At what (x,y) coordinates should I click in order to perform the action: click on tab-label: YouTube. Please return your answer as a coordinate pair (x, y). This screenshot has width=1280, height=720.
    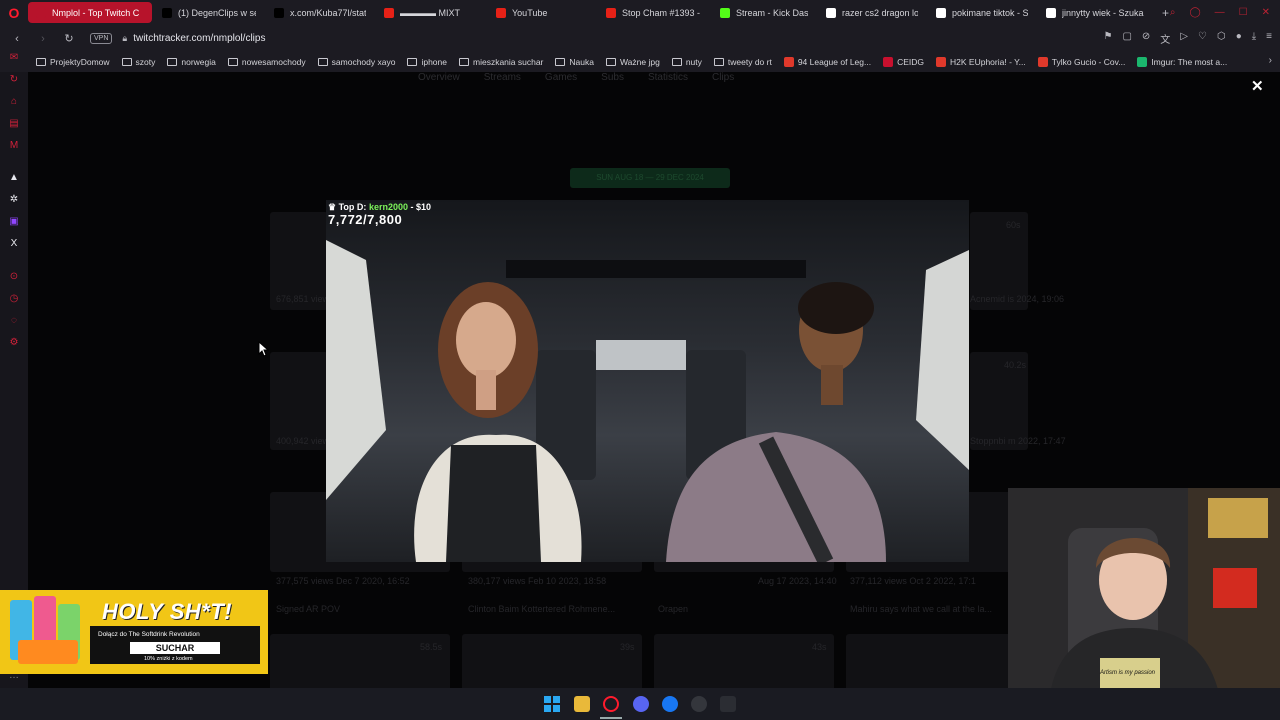
    Looking at the image, I should click on (530, 12).